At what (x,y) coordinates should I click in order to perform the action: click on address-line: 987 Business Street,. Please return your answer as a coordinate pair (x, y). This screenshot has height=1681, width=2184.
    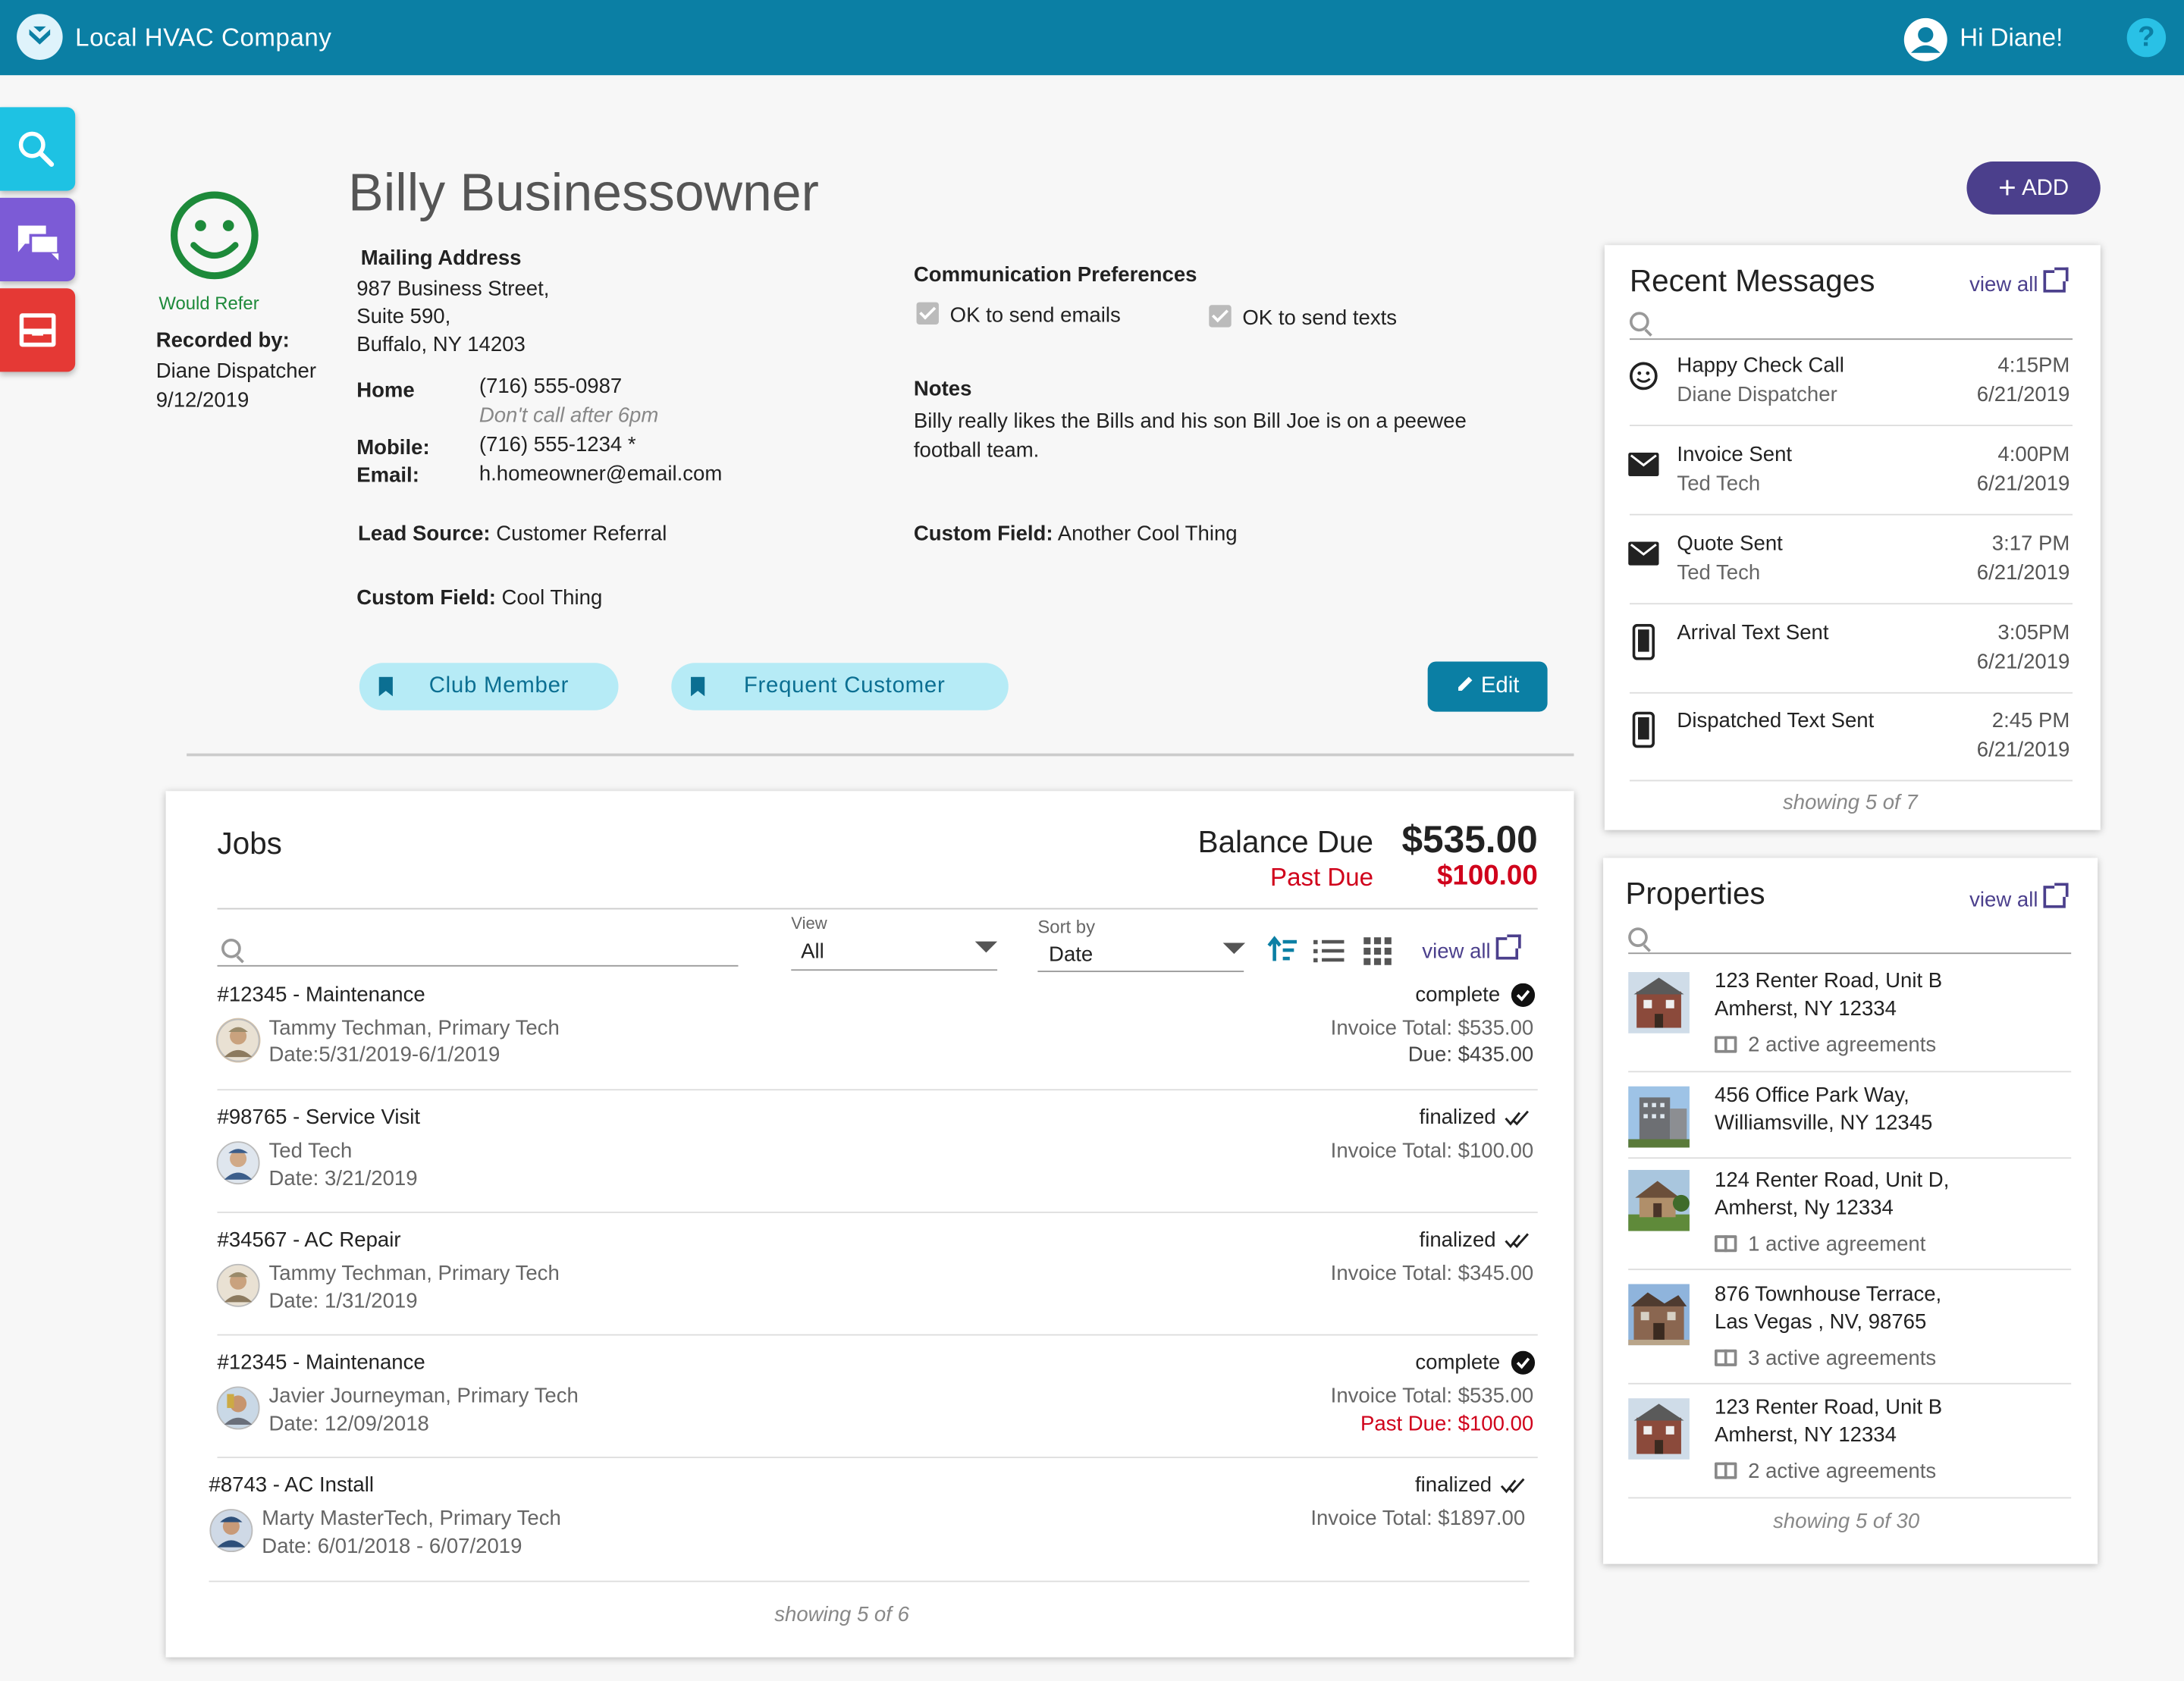
    Looking at the image, I should click on (453, 289).